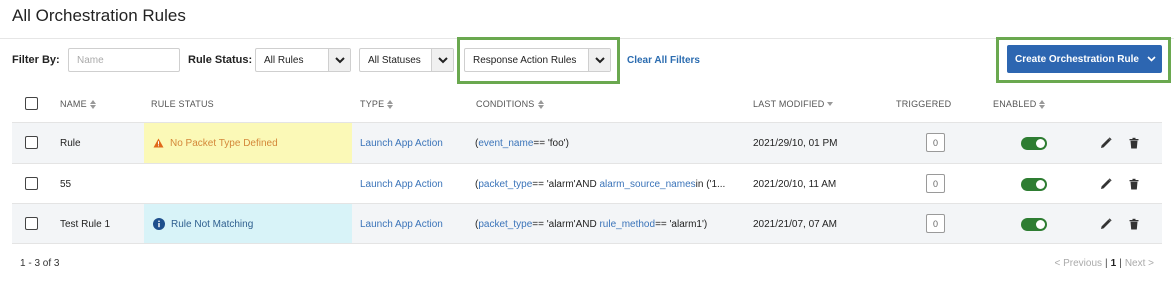 The width and height of the screenshot is (1174, 306). I want to click on column-header-conditions: CONDITIONS, so click(510, 104).